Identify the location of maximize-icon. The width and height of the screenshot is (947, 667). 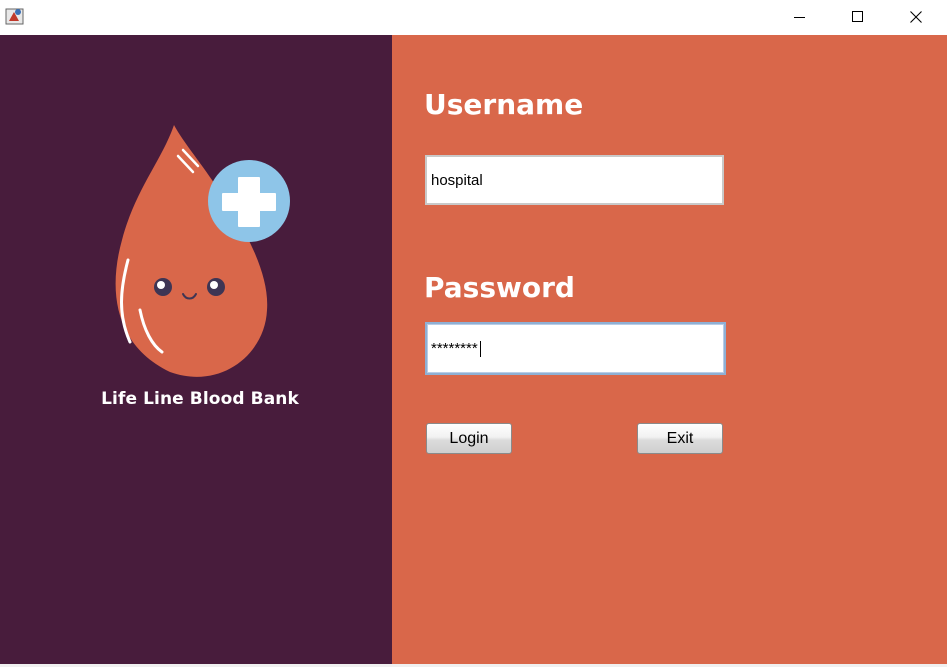
(857, 16).